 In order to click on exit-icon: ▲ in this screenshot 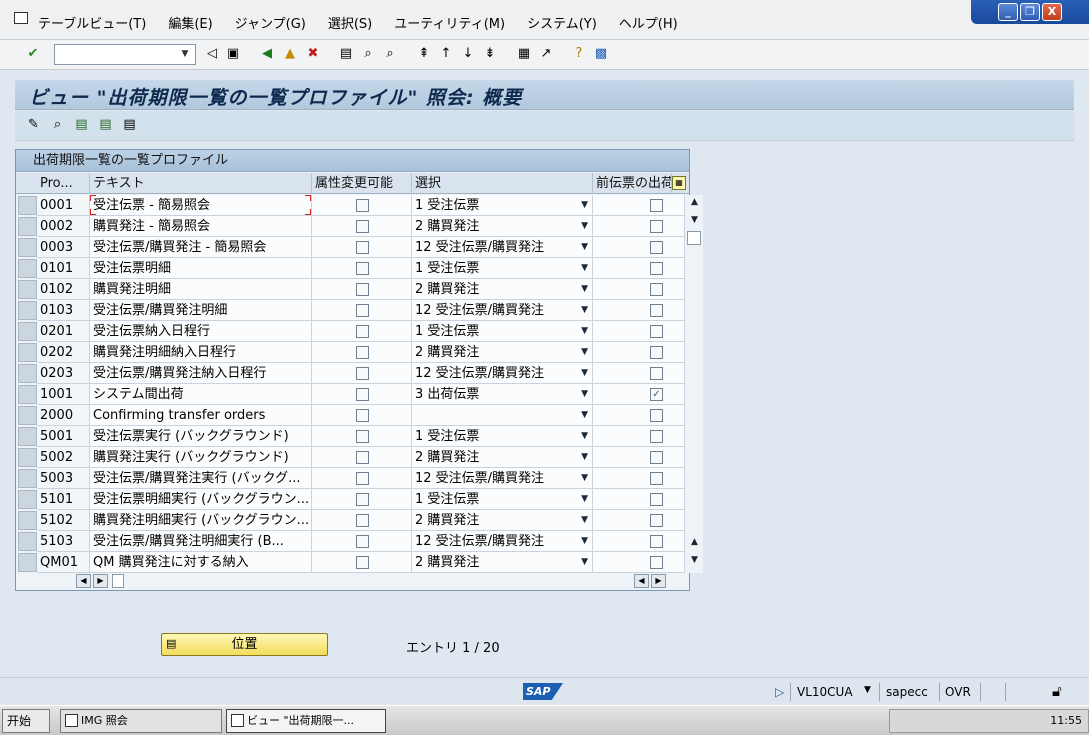, I will do `click(290, 54)`.